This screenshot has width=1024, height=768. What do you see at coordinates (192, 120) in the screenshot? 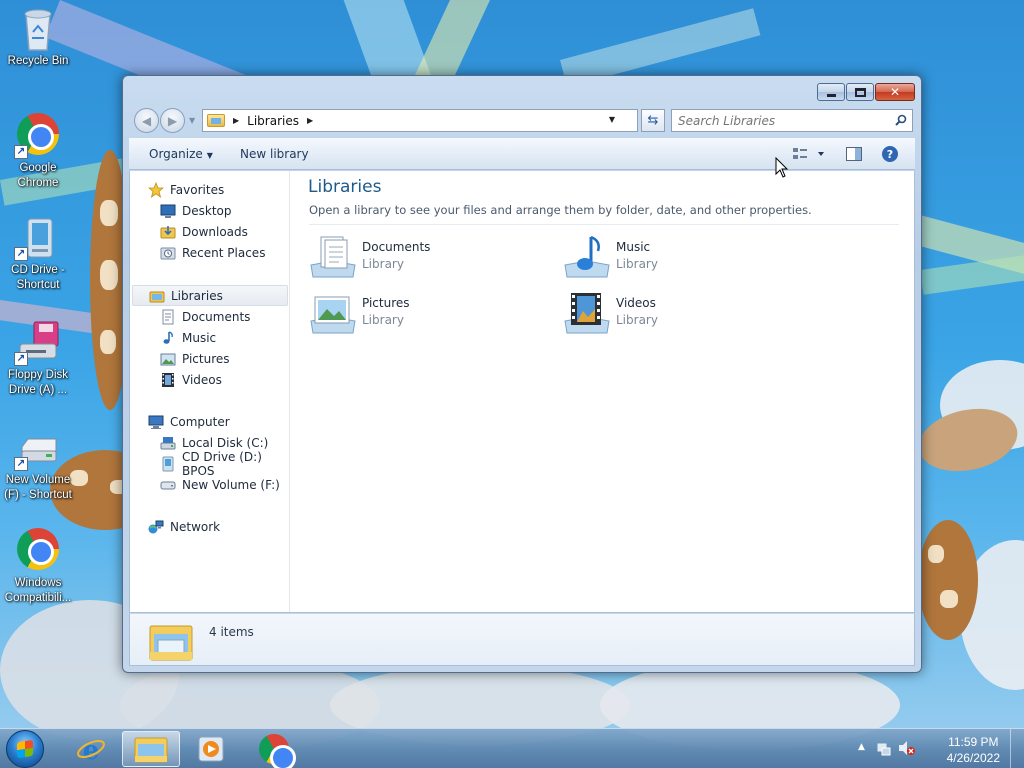
I see `recent-pages-dropdown: ▼` at bounding box center [192, 120].